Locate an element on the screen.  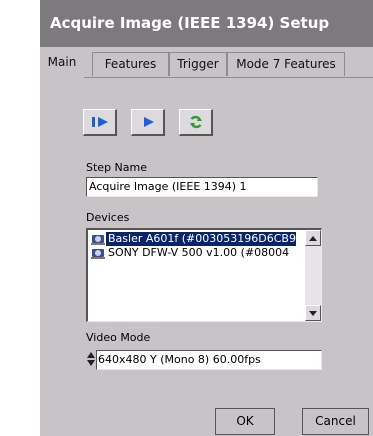
refresh-icon is located at coordinates (195, 122).